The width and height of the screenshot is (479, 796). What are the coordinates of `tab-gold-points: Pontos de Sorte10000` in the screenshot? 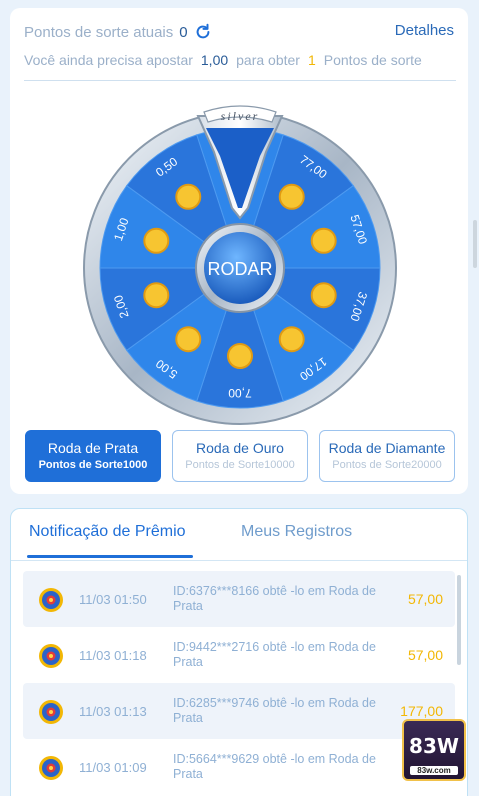 It's located at (240, 465).